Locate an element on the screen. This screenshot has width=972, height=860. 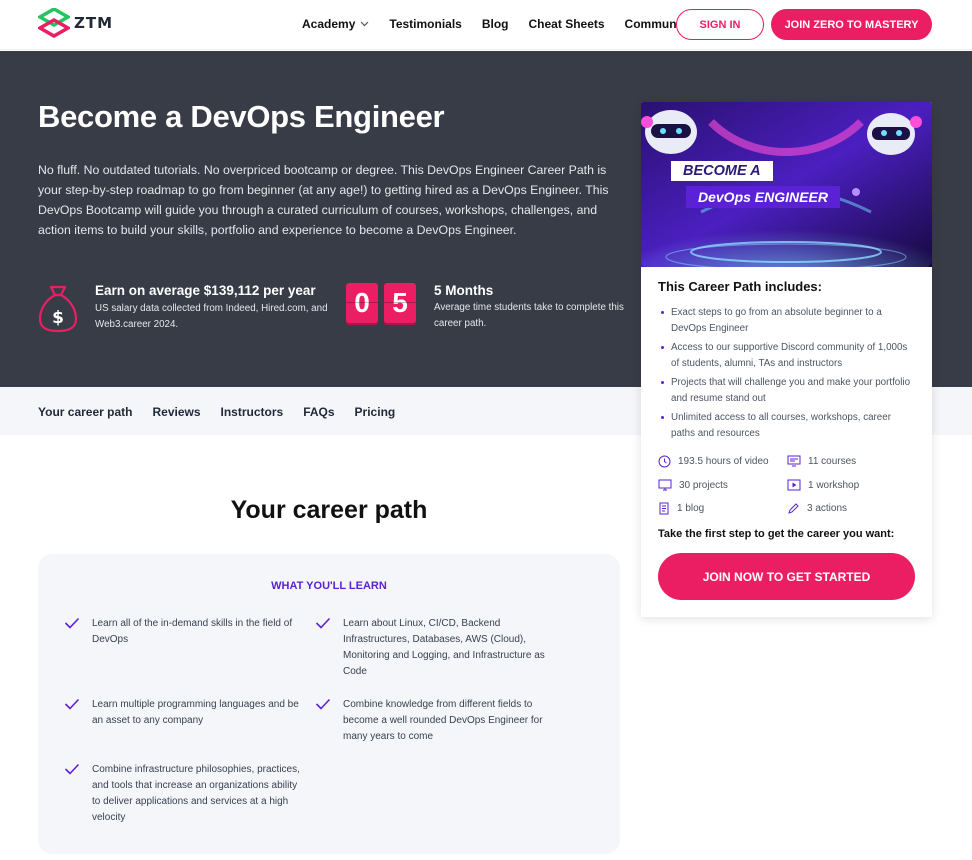
courses-icon is located at coordinates (794, 461).